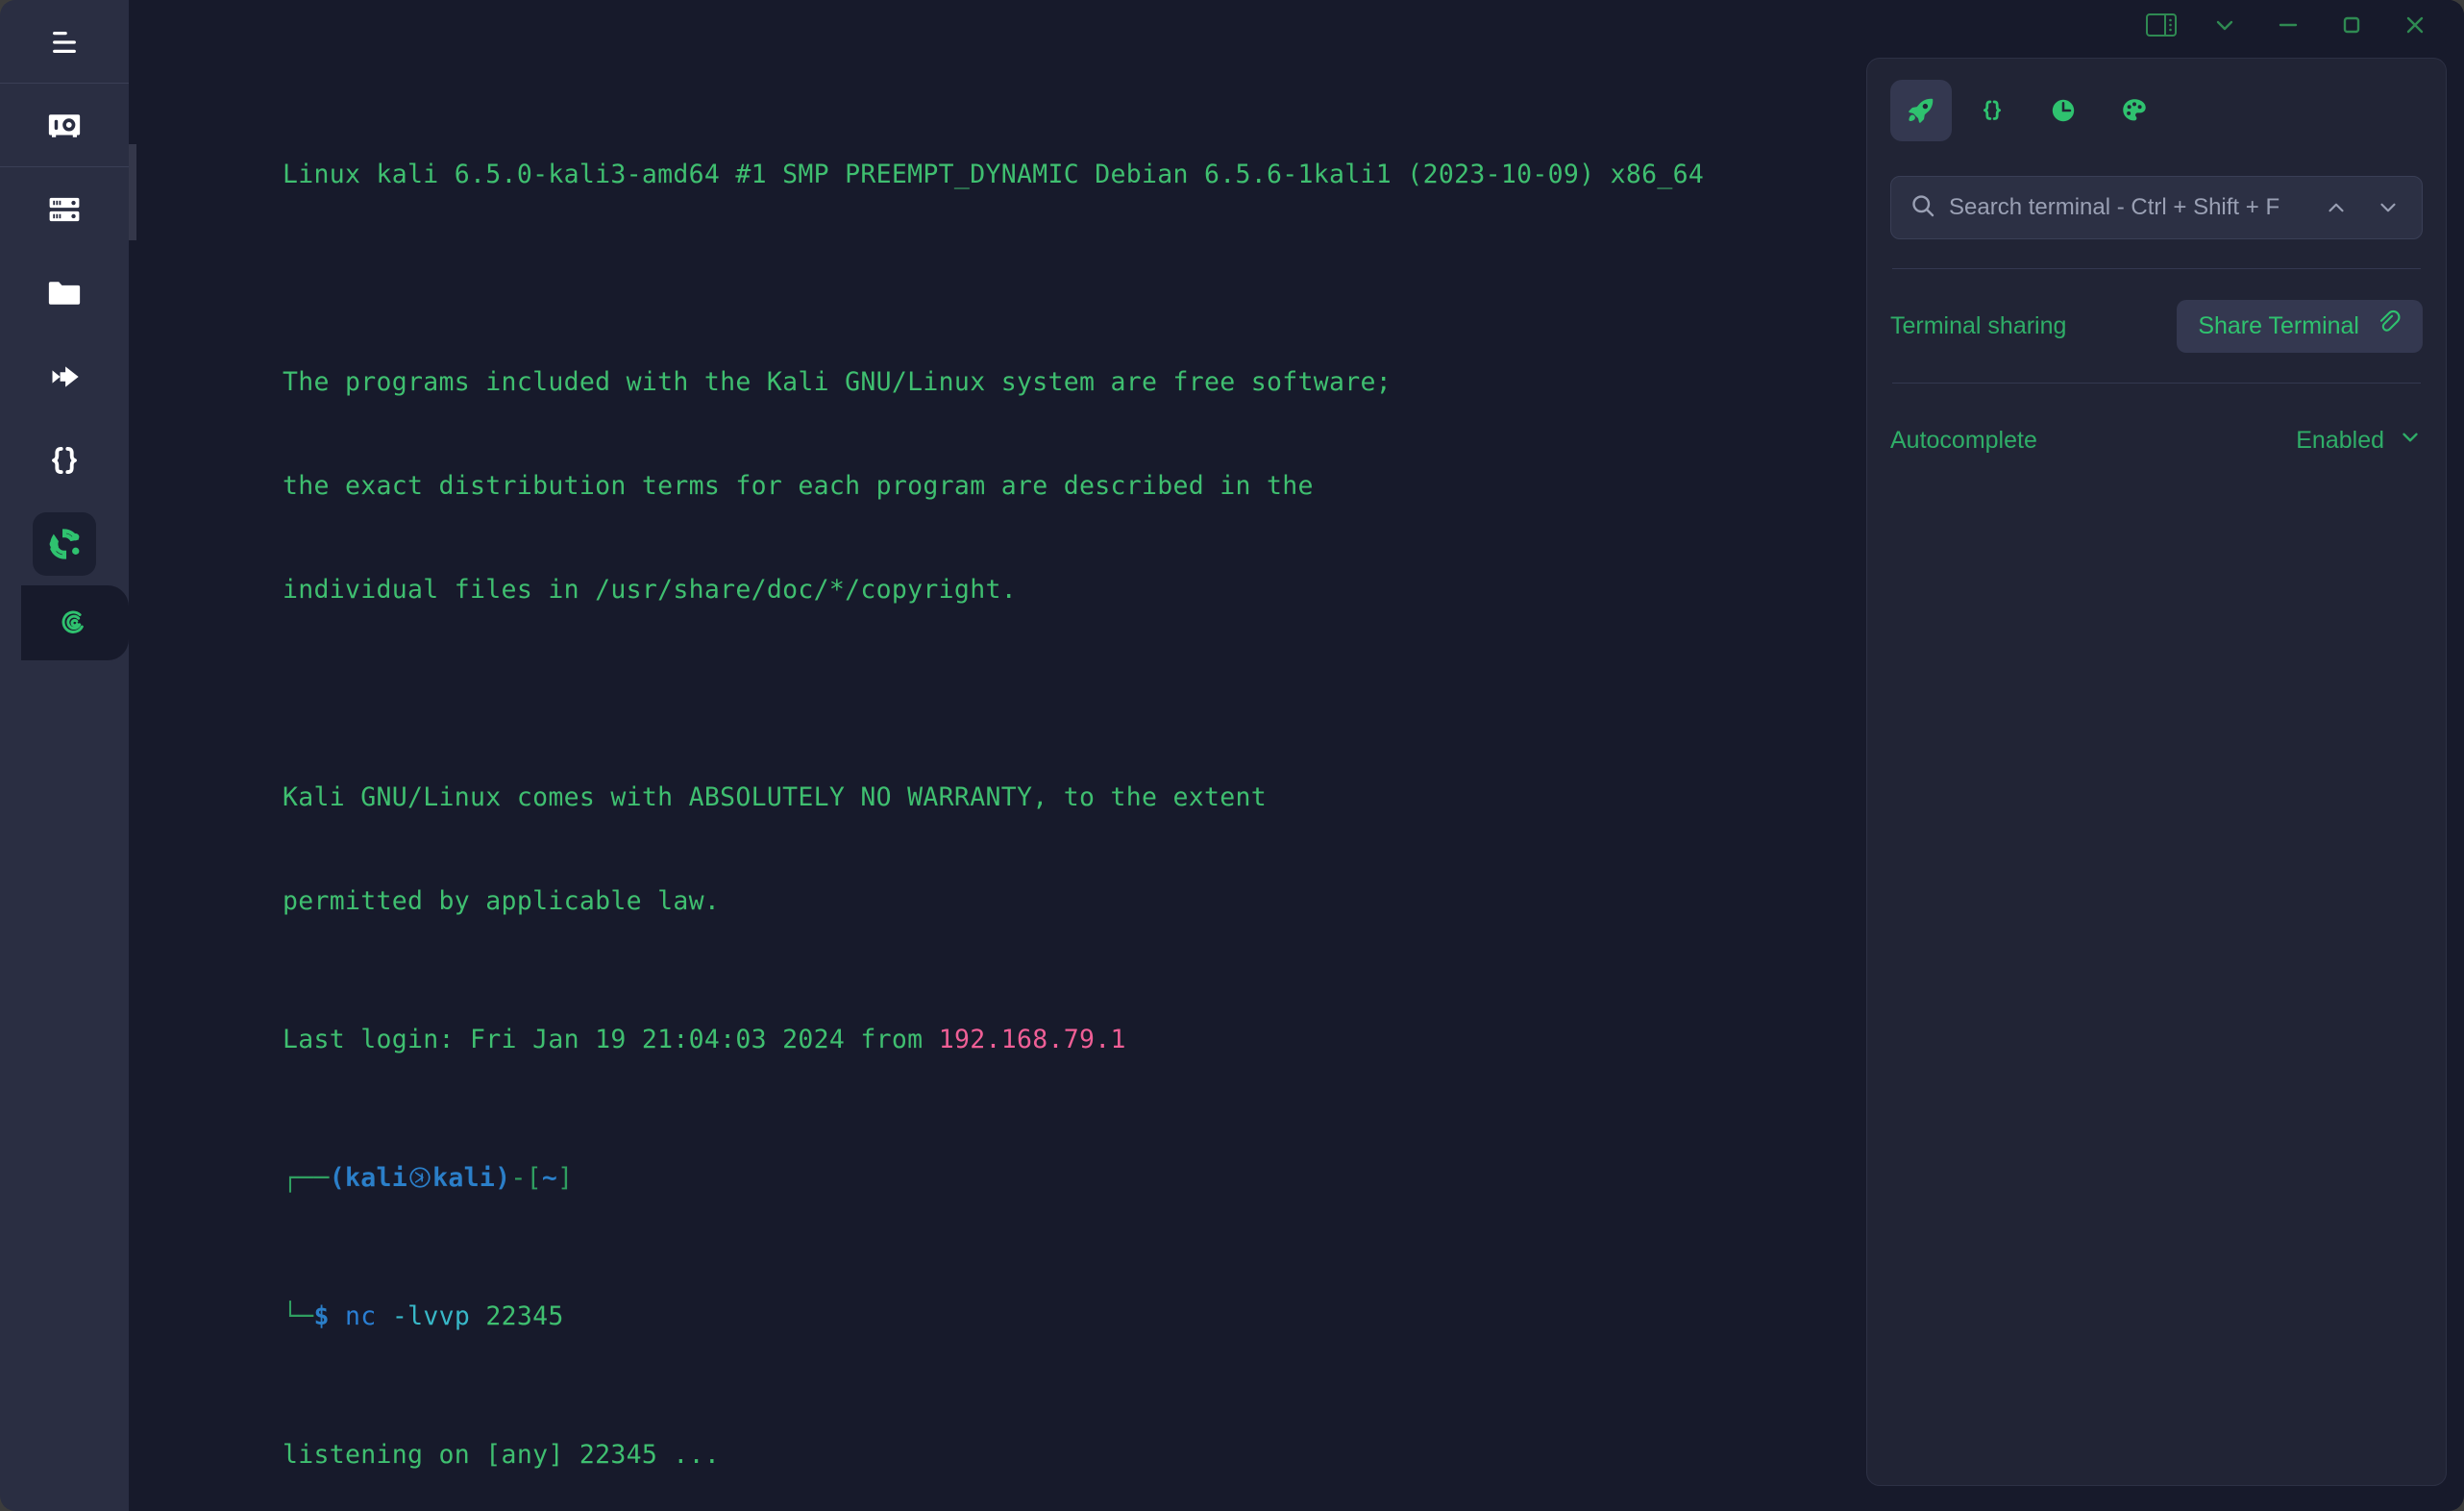  I want to click on maximize-button, so click(2351, 25).